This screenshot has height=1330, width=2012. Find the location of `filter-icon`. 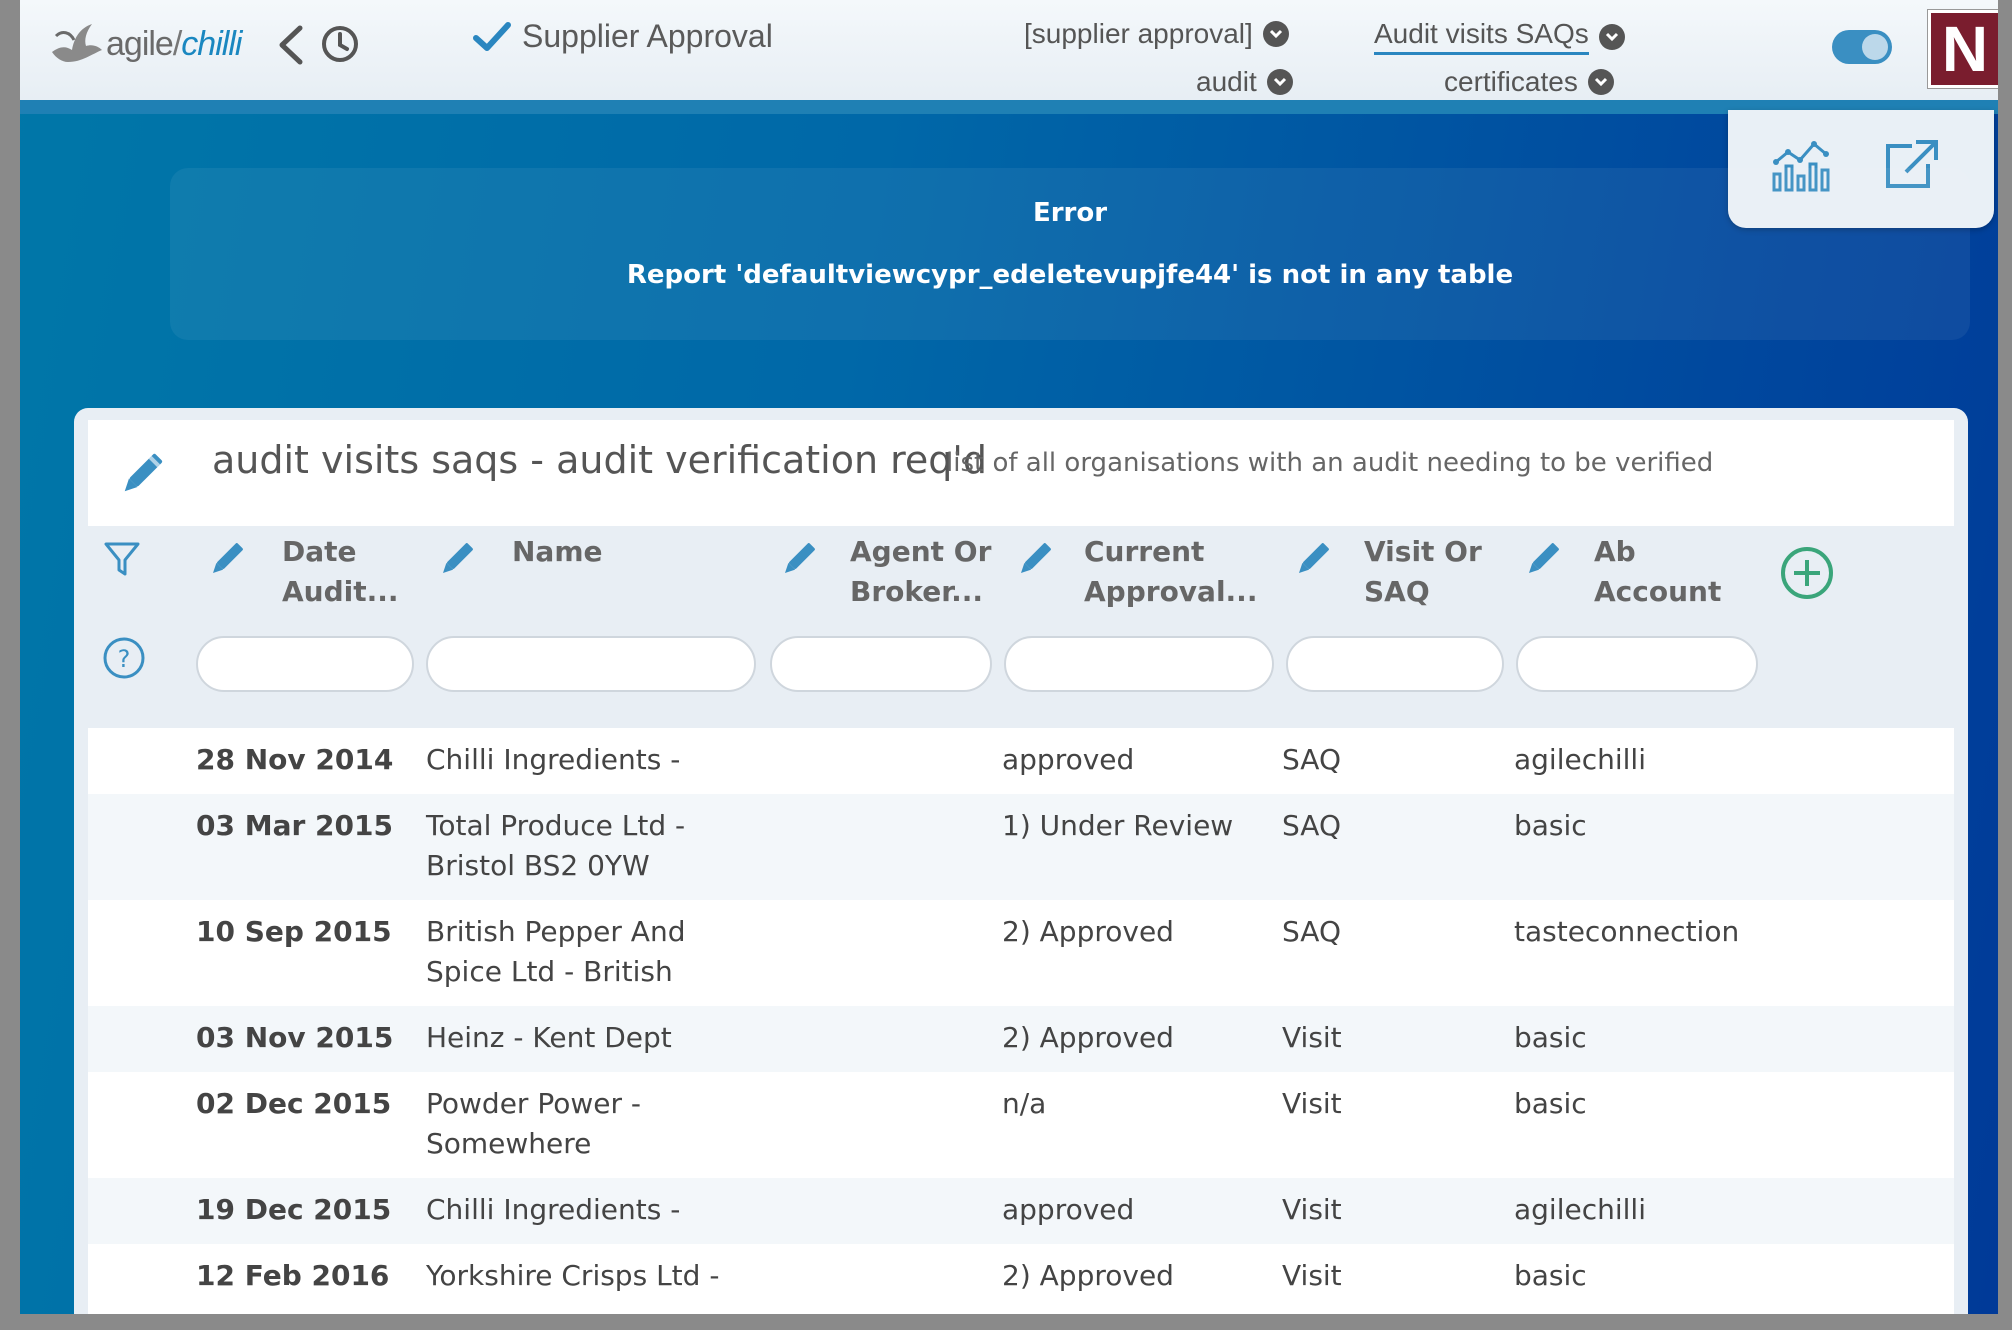

filter-icon is located at coordinates (122, 559).